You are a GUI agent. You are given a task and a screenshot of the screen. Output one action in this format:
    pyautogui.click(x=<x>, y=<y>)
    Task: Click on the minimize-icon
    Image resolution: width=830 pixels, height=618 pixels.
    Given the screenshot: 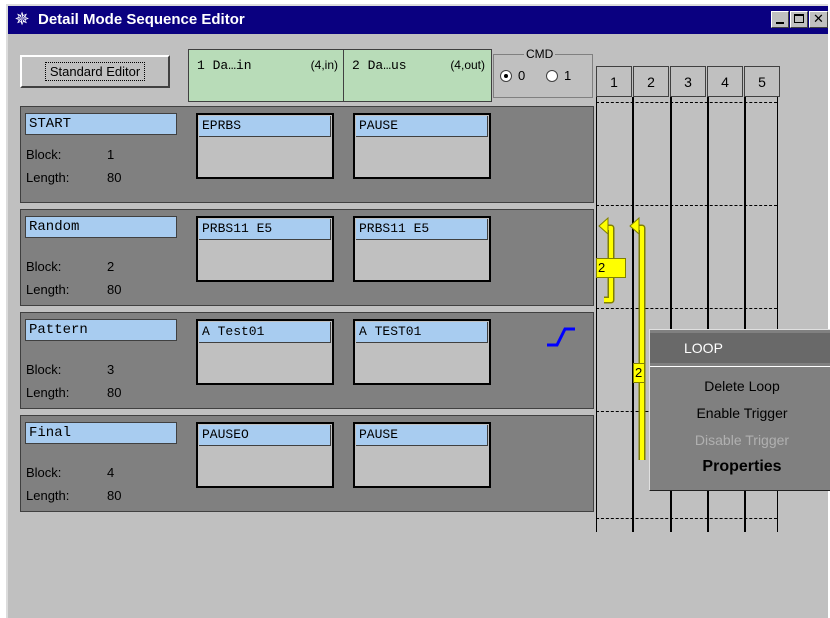 What is the action you would take?
    pyautogui.click(x=780, y=19)
    